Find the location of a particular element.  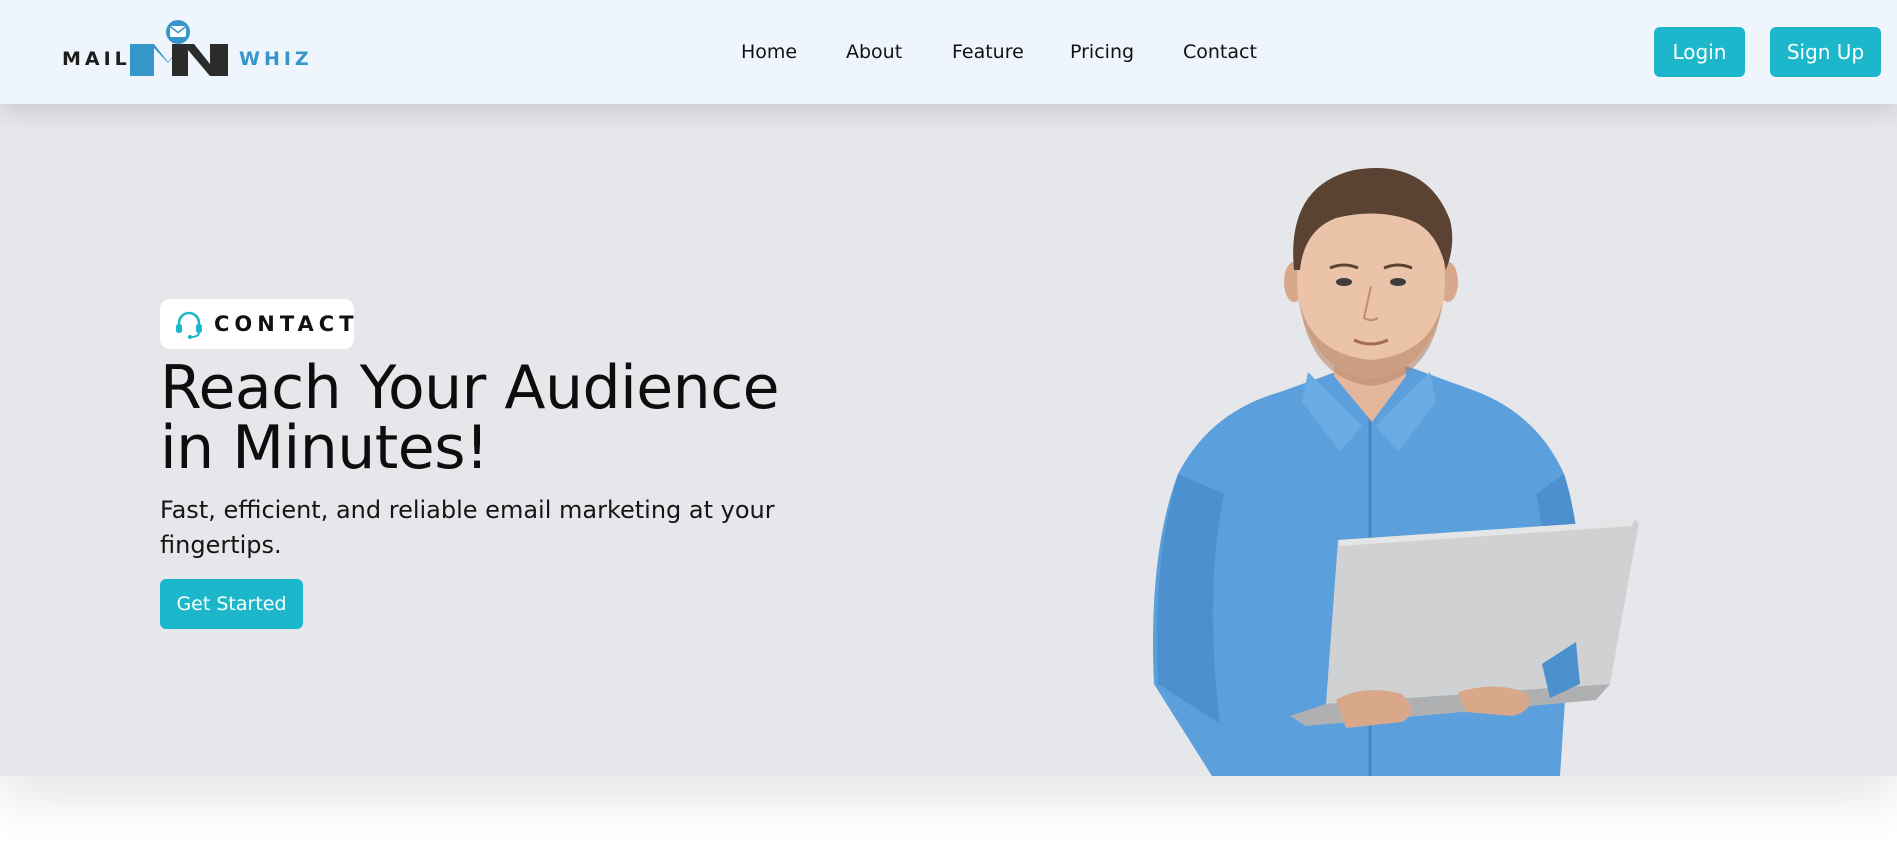

headset-icon is located at coordinates (189, 325).